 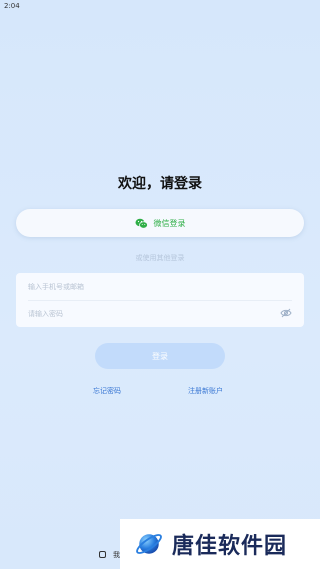 What do you see at coordinates (205, 391) in the screenshot?
I see `register-link: 注册新账户` at bounding box center [205, 391].